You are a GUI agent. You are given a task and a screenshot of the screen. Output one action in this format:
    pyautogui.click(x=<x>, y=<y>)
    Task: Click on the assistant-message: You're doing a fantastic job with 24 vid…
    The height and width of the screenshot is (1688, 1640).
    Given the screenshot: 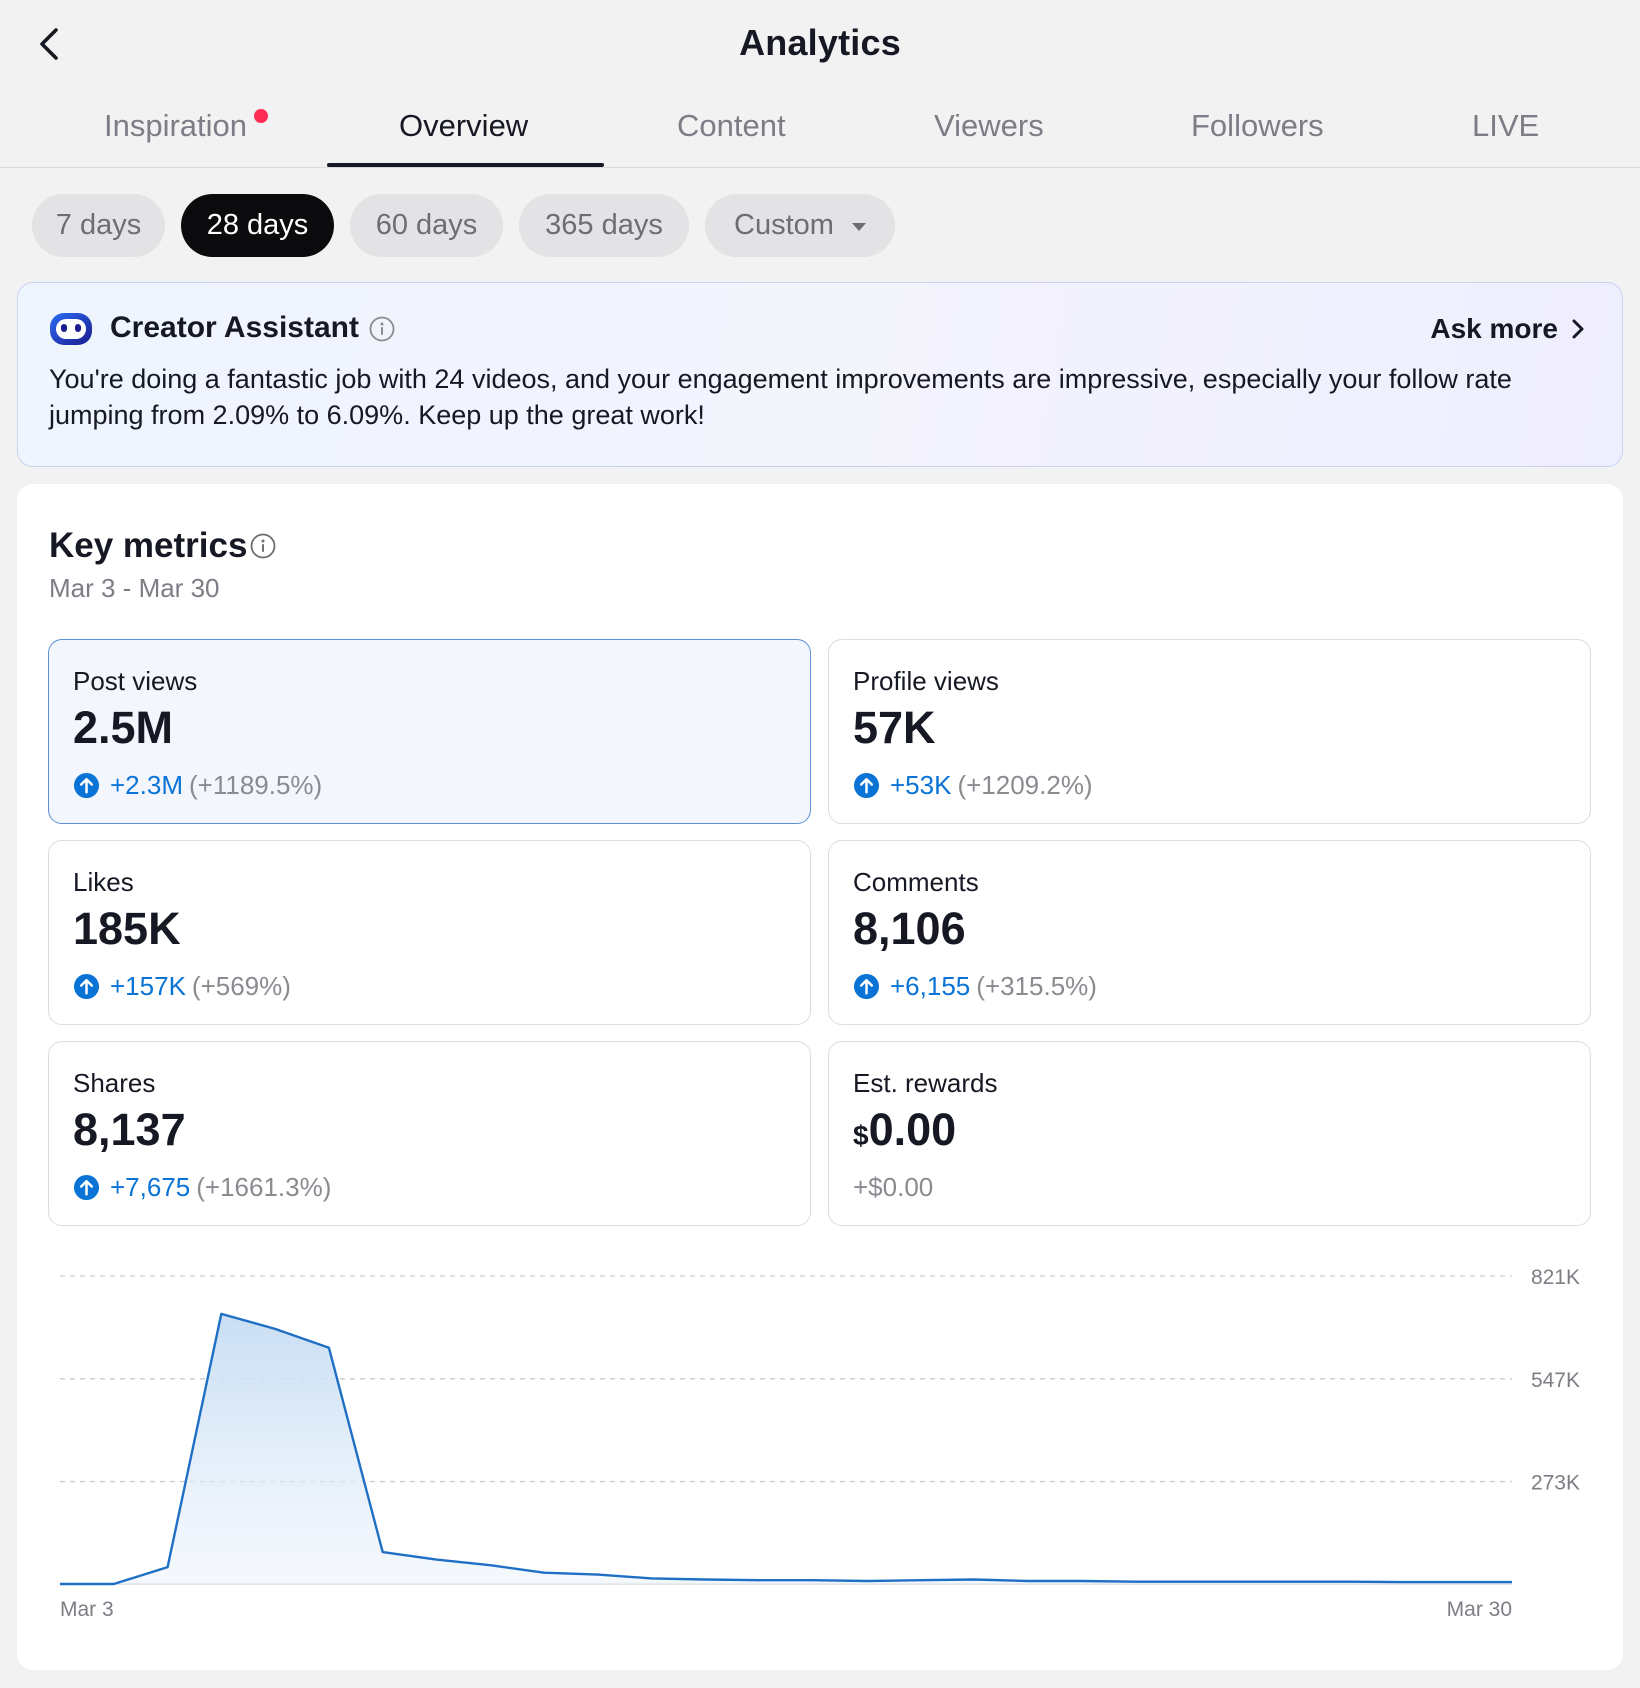 What is the action you would take?
    pyautogui.click(x=780, y=397)
    